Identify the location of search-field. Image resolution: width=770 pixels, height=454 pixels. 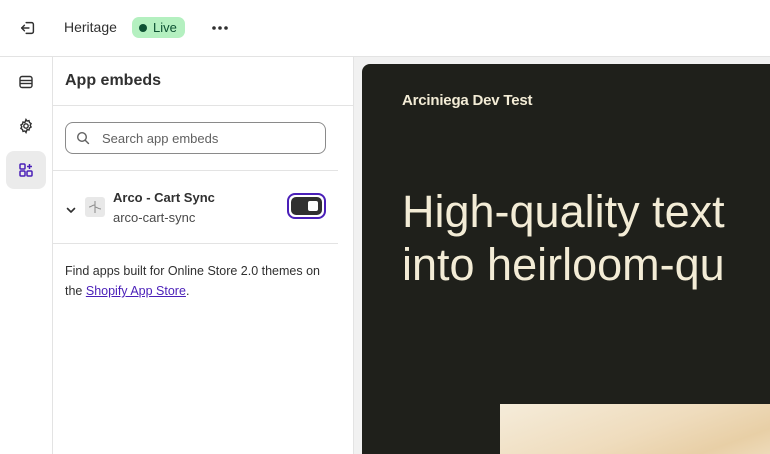
(195, 138).